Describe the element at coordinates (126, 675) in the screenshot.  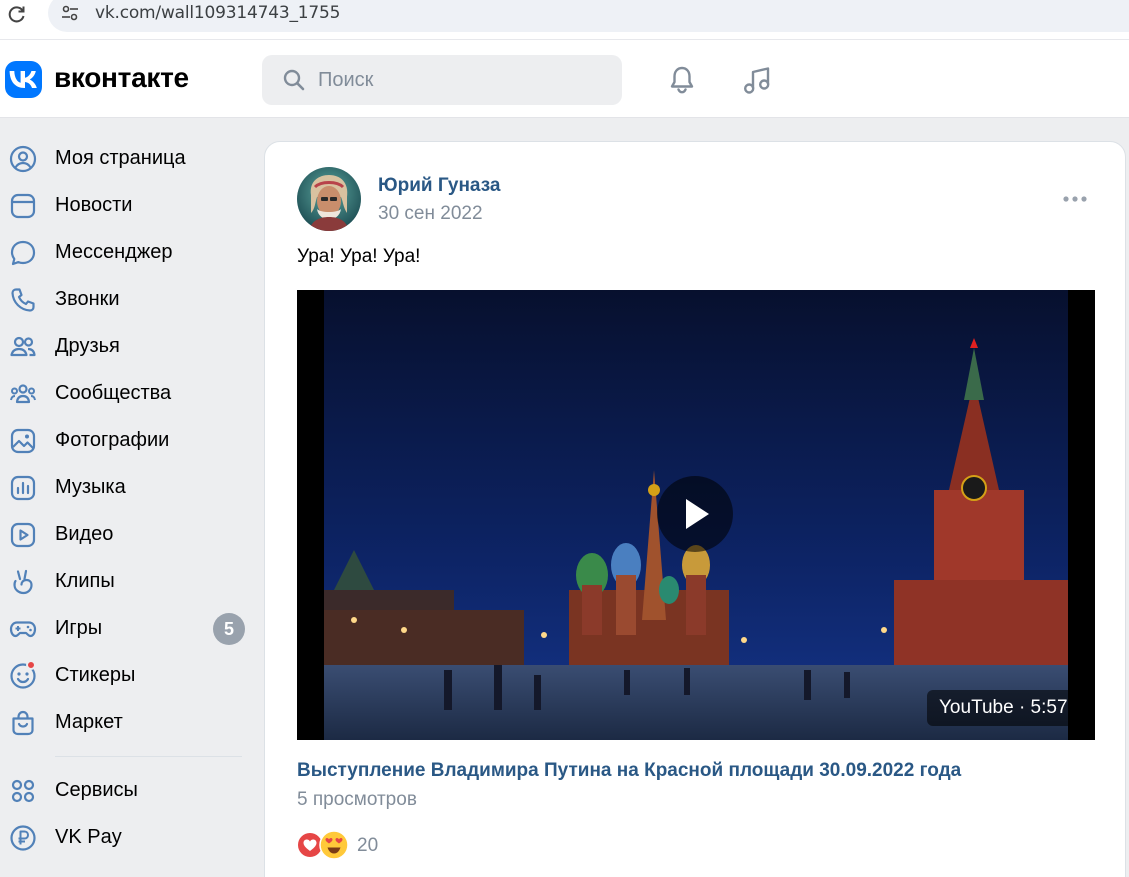
I see `sidebar-item-stickers: Стикеры` at that location.